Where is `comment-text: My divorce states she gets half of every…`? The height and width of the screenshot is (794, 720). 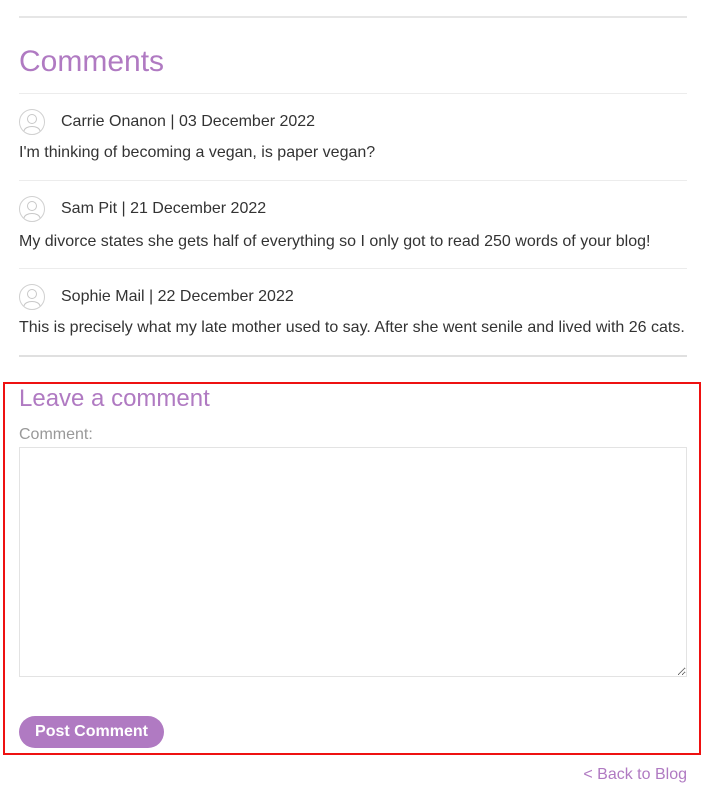 comment-text: My divorce states she gets half of every… is located at coordinates (335, 241).